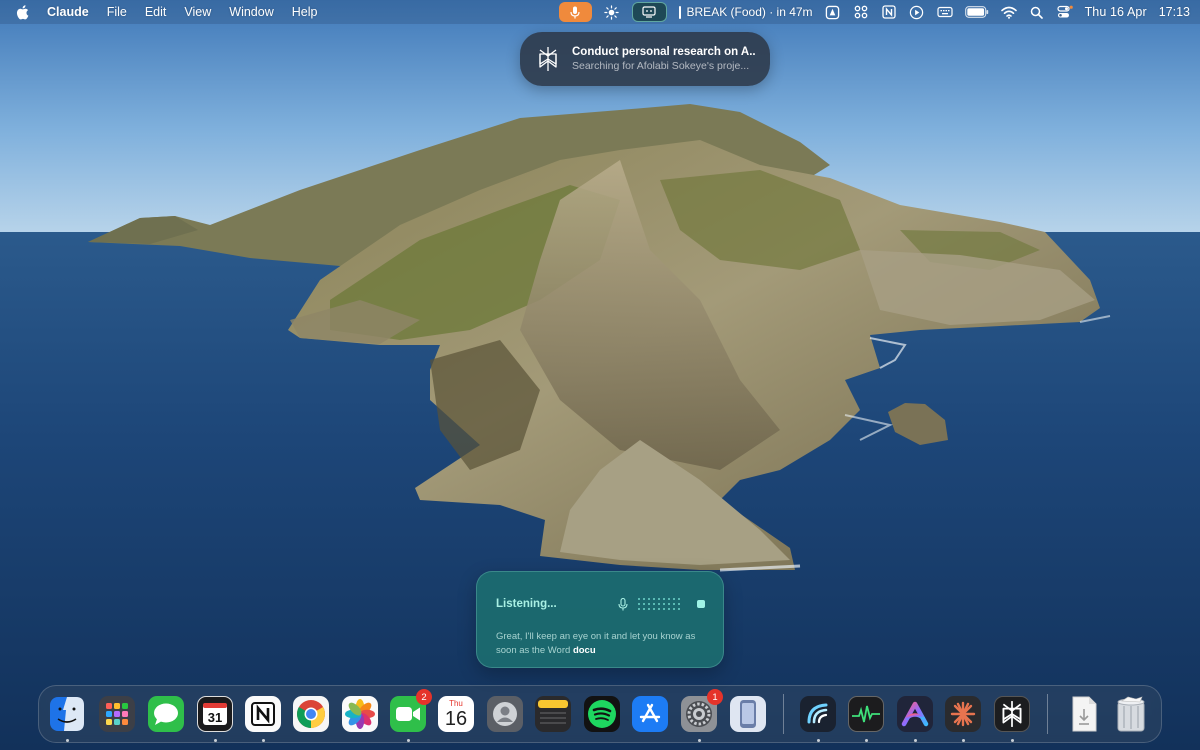 The width and height of the screenshot is (1200, 750). I want to click on screen-icon, so click(649, 12).